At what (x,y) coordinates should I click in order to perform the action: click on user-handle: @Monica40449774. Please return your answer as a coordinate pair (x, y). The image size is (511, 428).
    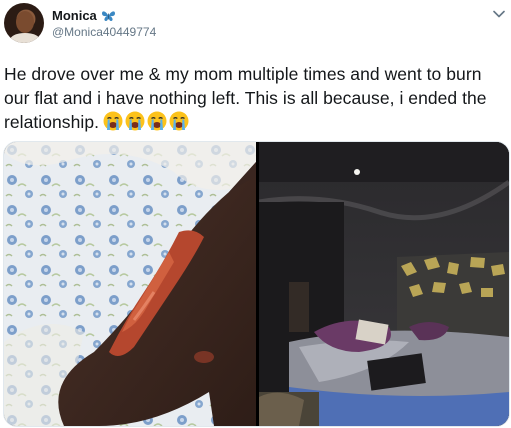
    Looking at the image, I should click on (104, 32).